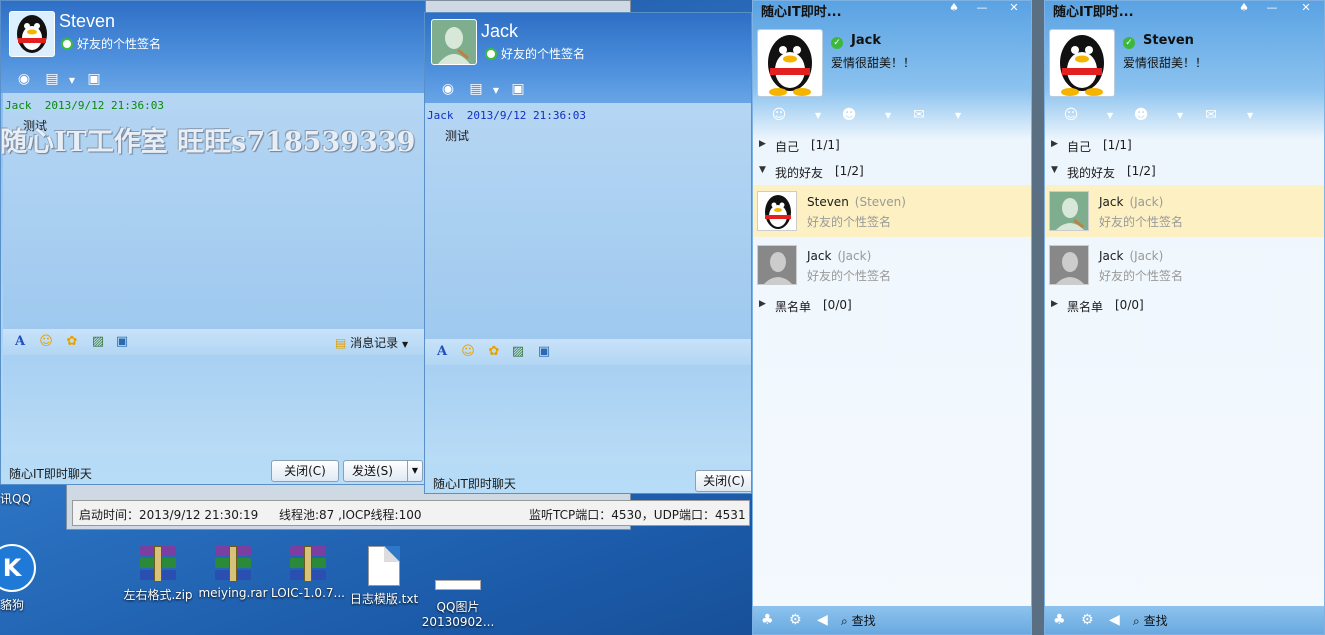 Image resolution: width=1325 pixels, height=635 pixels. What do you see at coordinates (18, 568) in the screenshot?
I see `desktop-app-icon: K` at bounding box center [18, 568].